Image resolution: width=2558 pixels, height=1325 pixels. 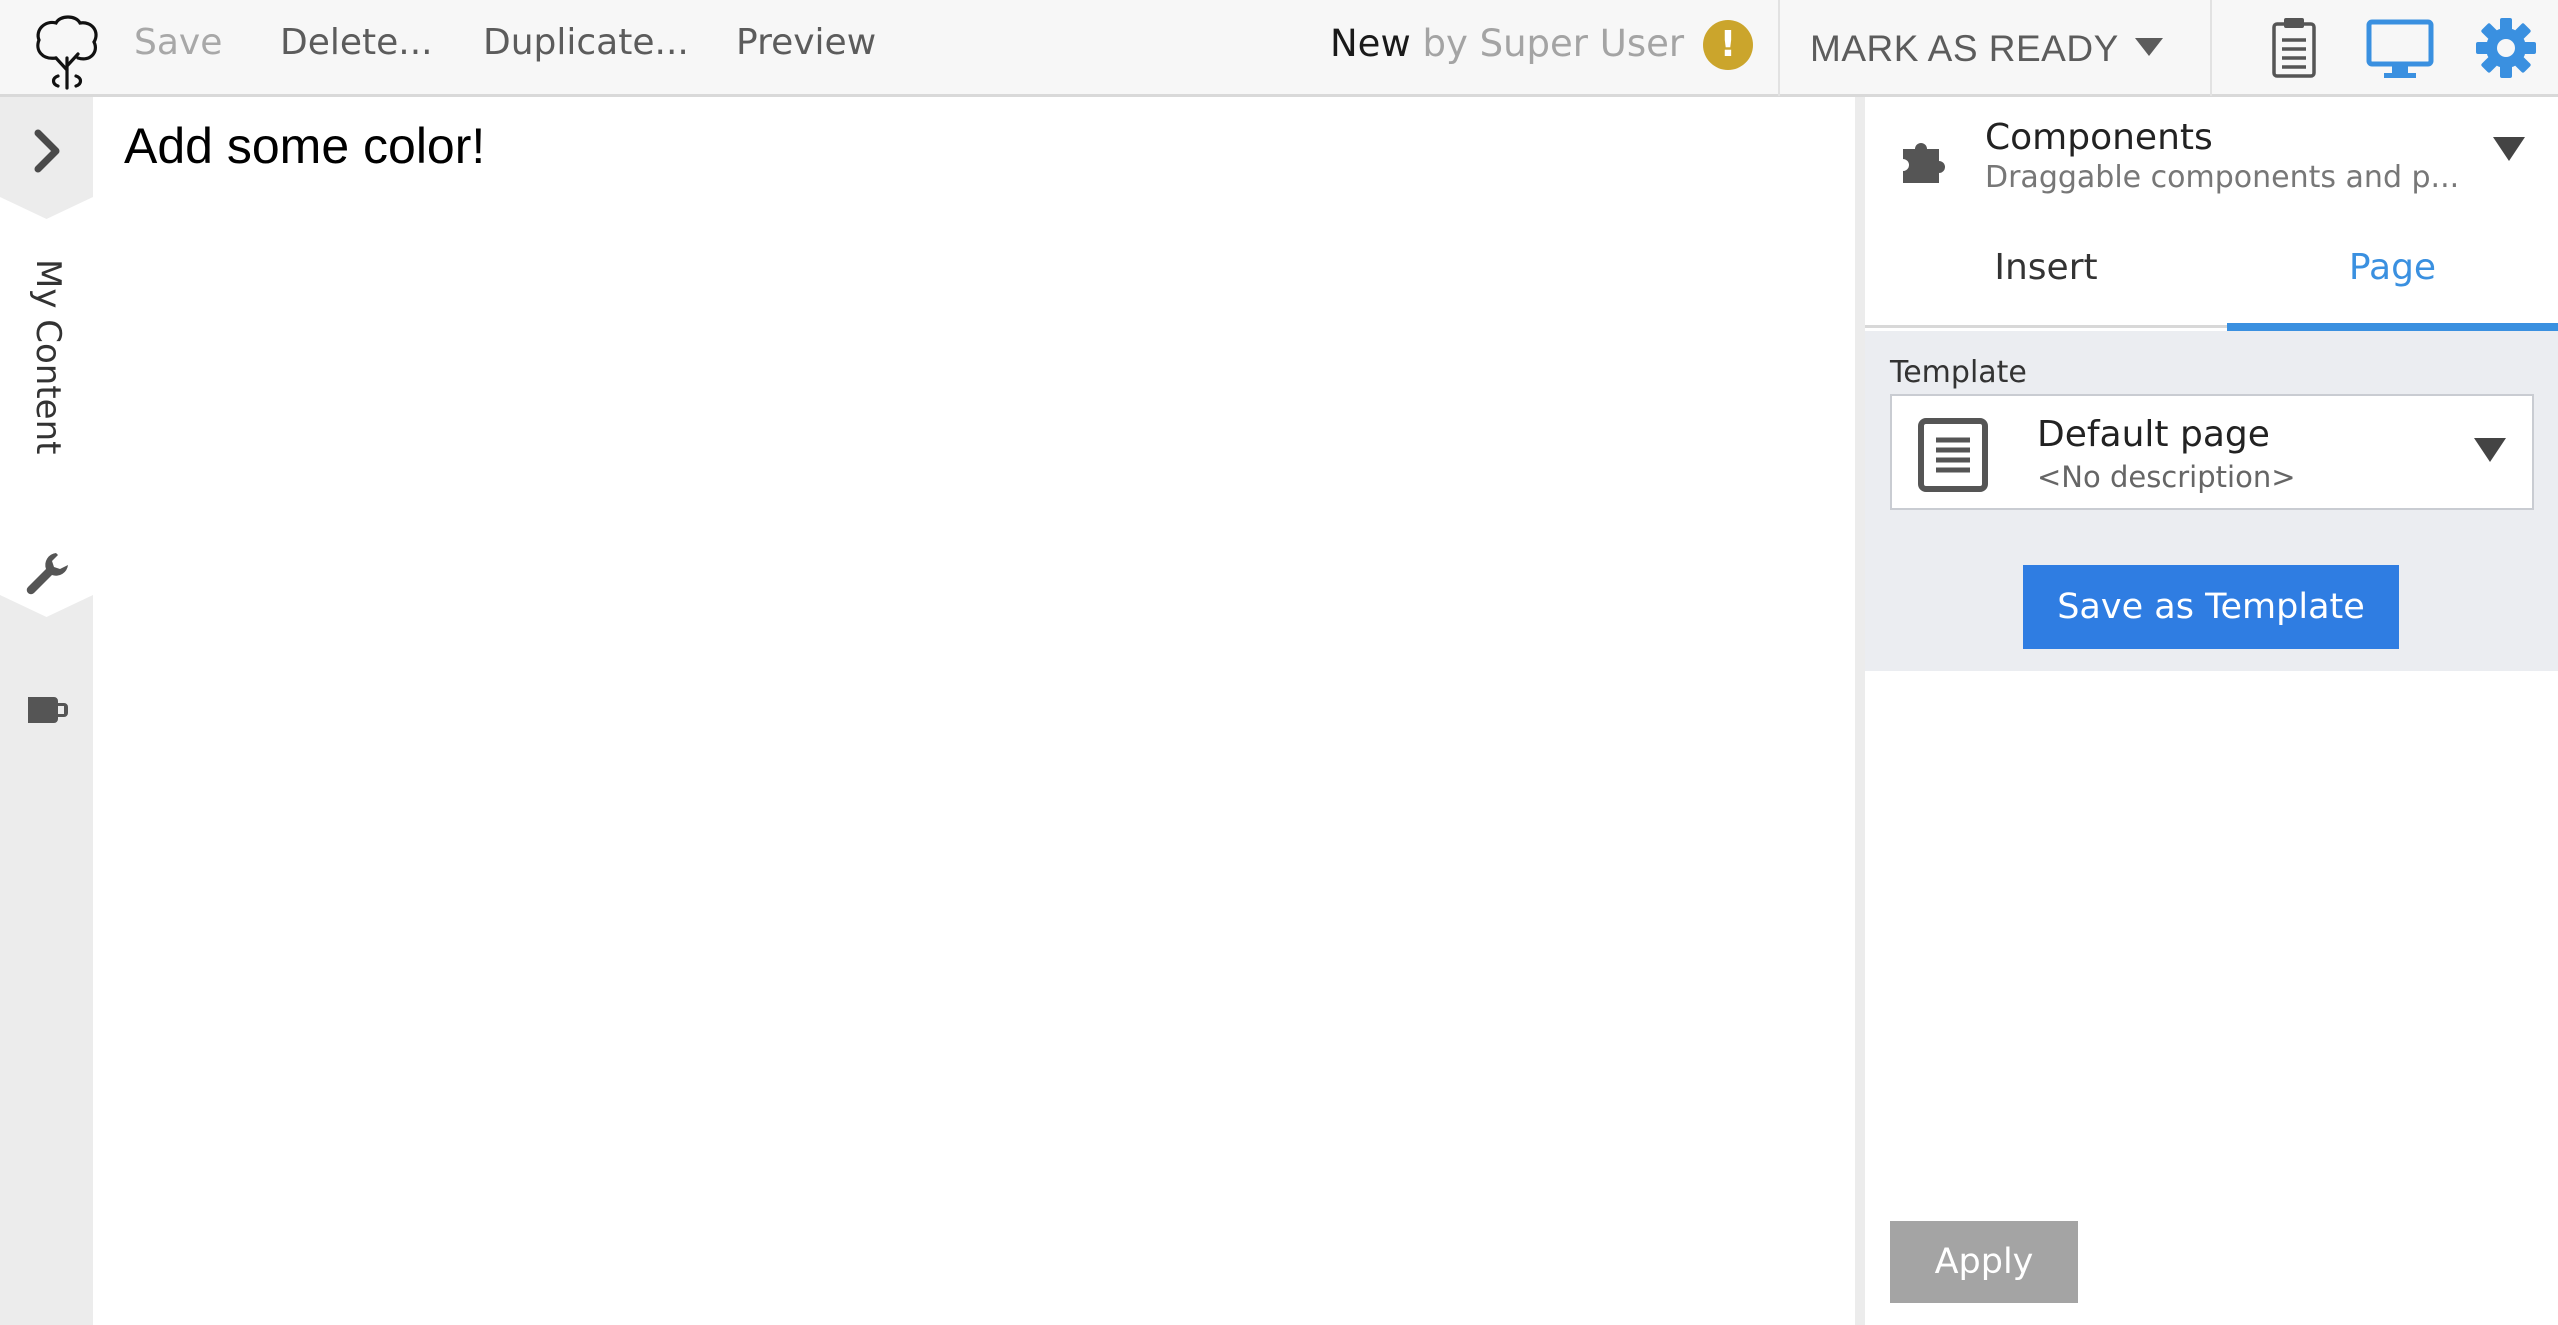 I want to click on caret-down-icon, so click(x=2149, y=47).